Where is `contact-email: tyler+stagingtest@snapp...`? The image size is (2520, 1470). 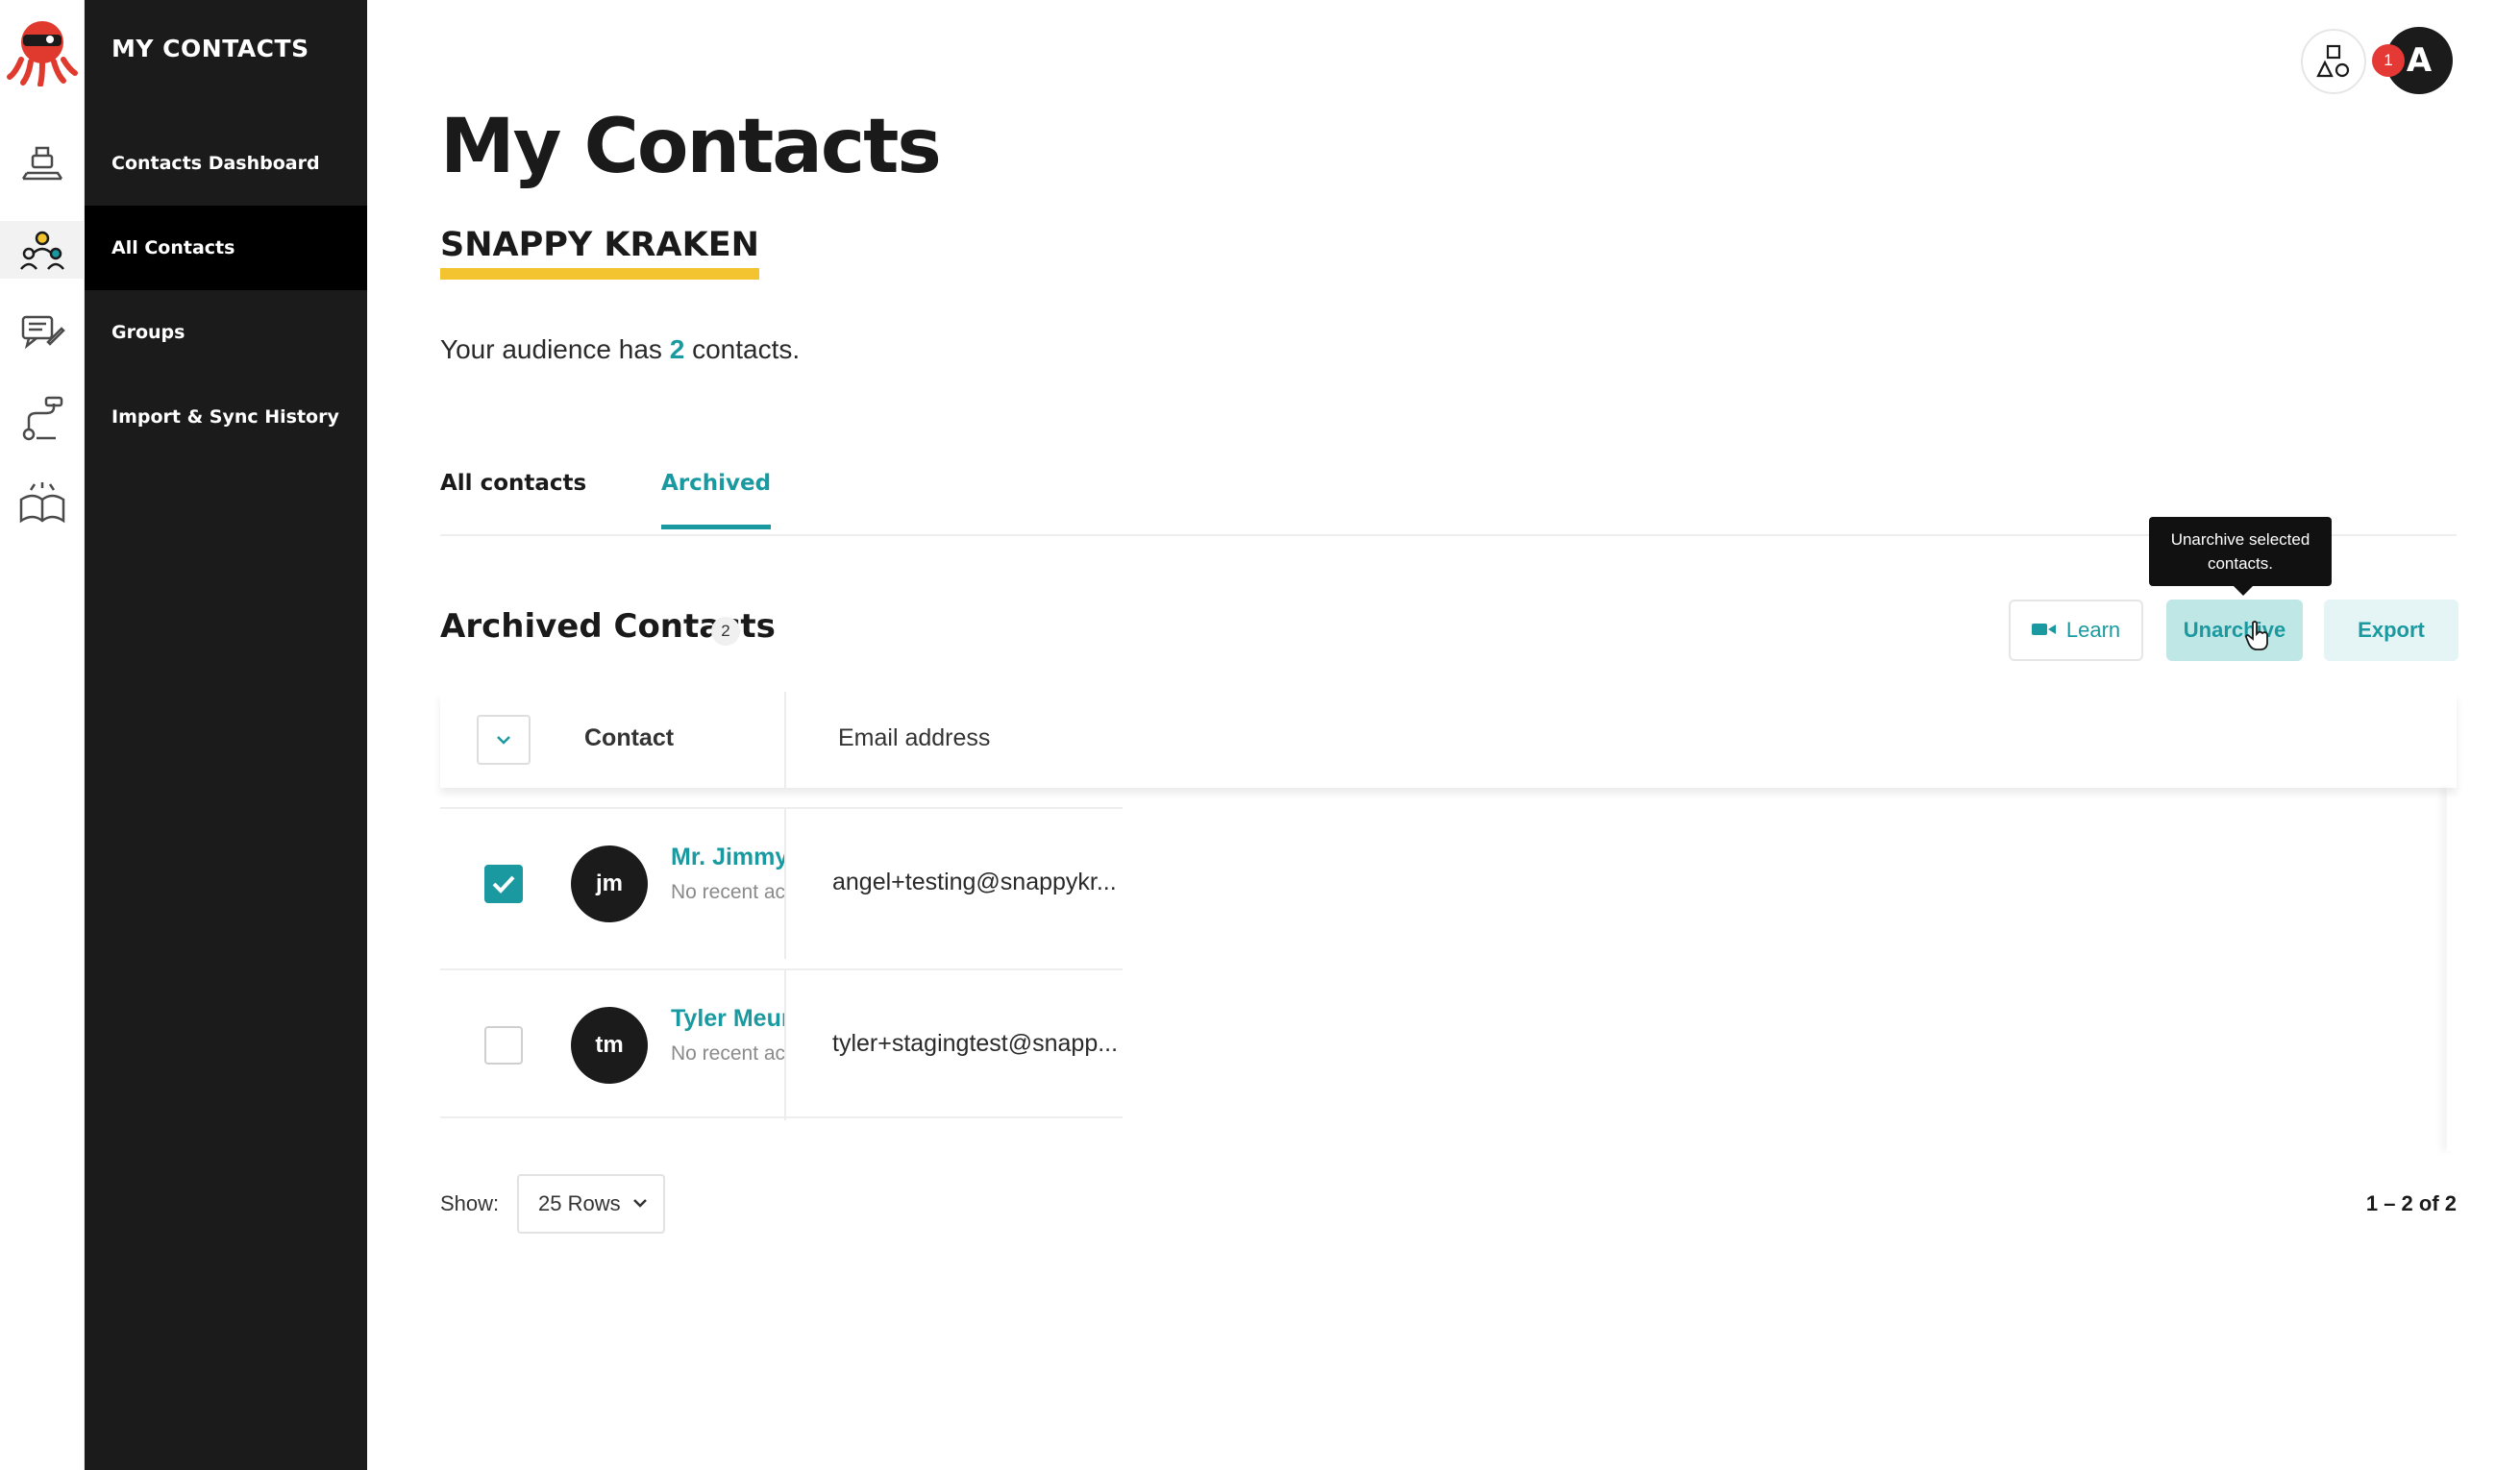 contact-email: tyler+stagingtest@snapp... is located at coordinates (976, 1044).